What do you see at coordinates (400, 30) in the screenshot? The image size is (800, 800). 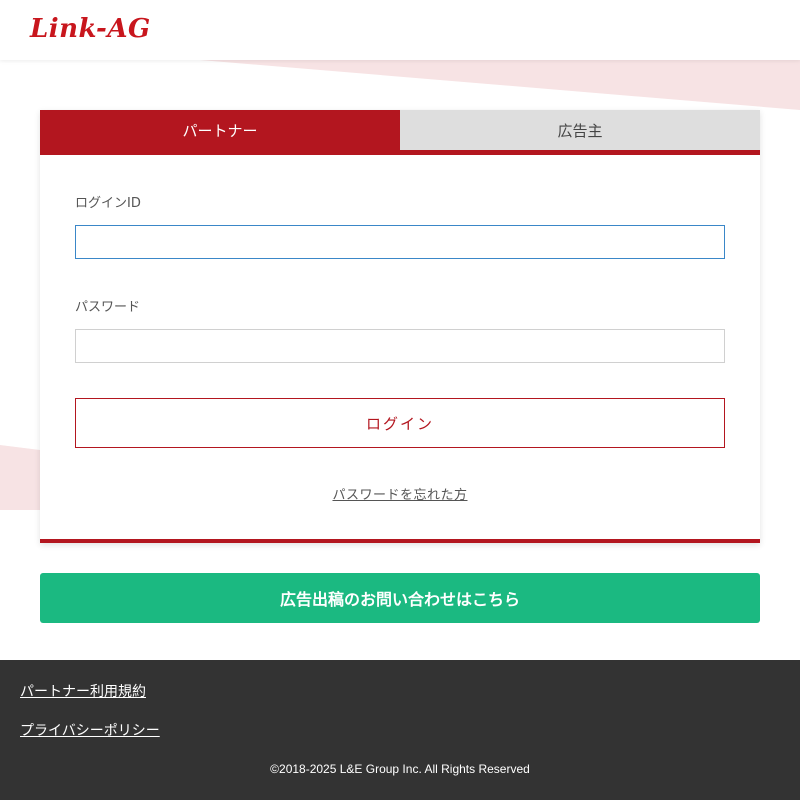 I see `site-header: Link-AG` at bounding box center [400, 30].